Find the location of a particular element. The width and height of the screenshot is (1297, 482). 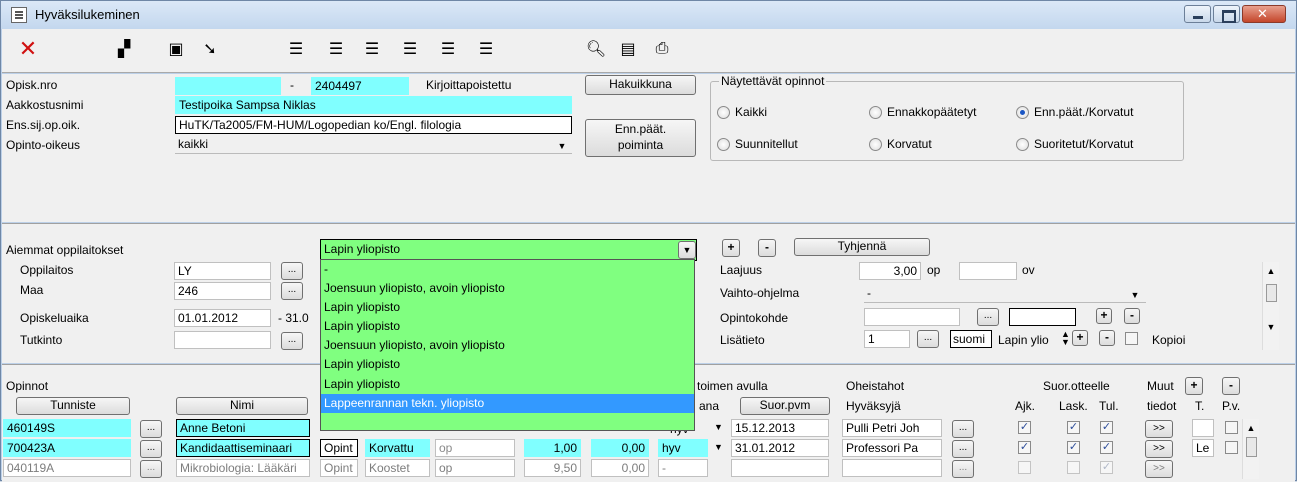

row3-suor-pvm is located at coordinates (780, 468).